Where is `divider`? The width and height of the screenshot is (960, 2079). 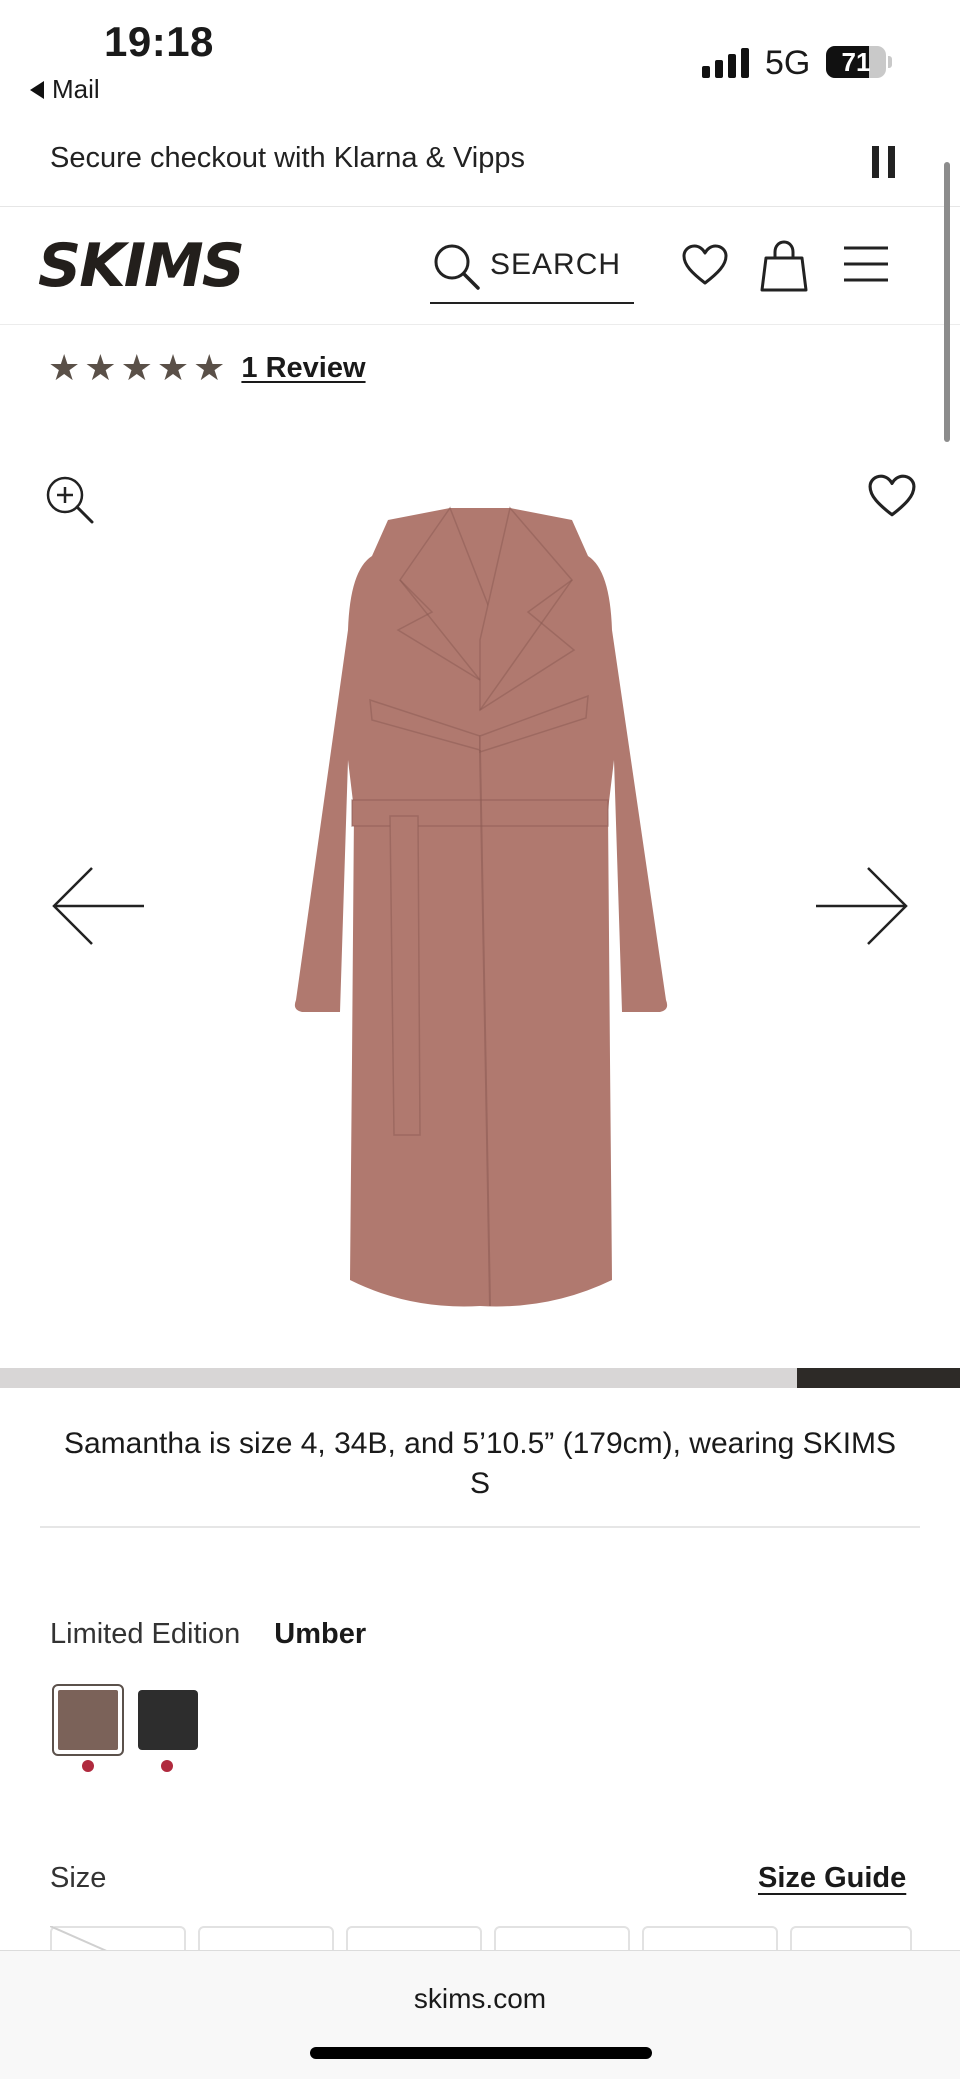 divider is located at coordinates (480, 1527).